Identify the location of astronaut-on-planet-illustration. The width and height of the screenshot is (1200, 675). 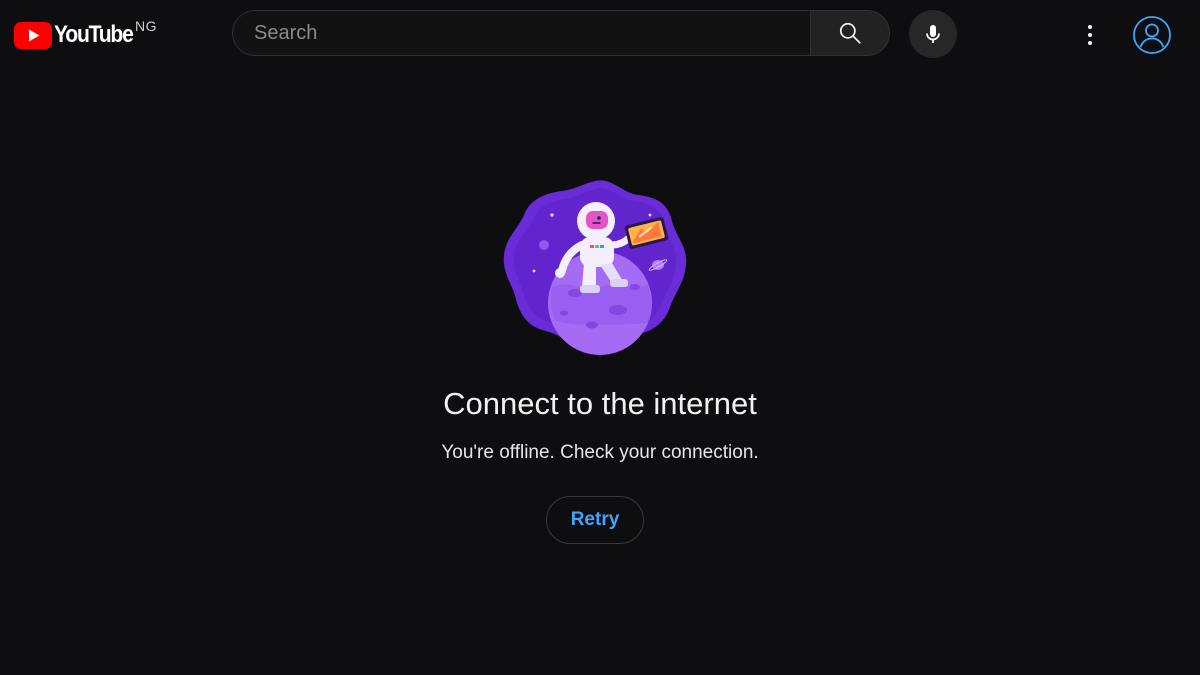
(595, 267).